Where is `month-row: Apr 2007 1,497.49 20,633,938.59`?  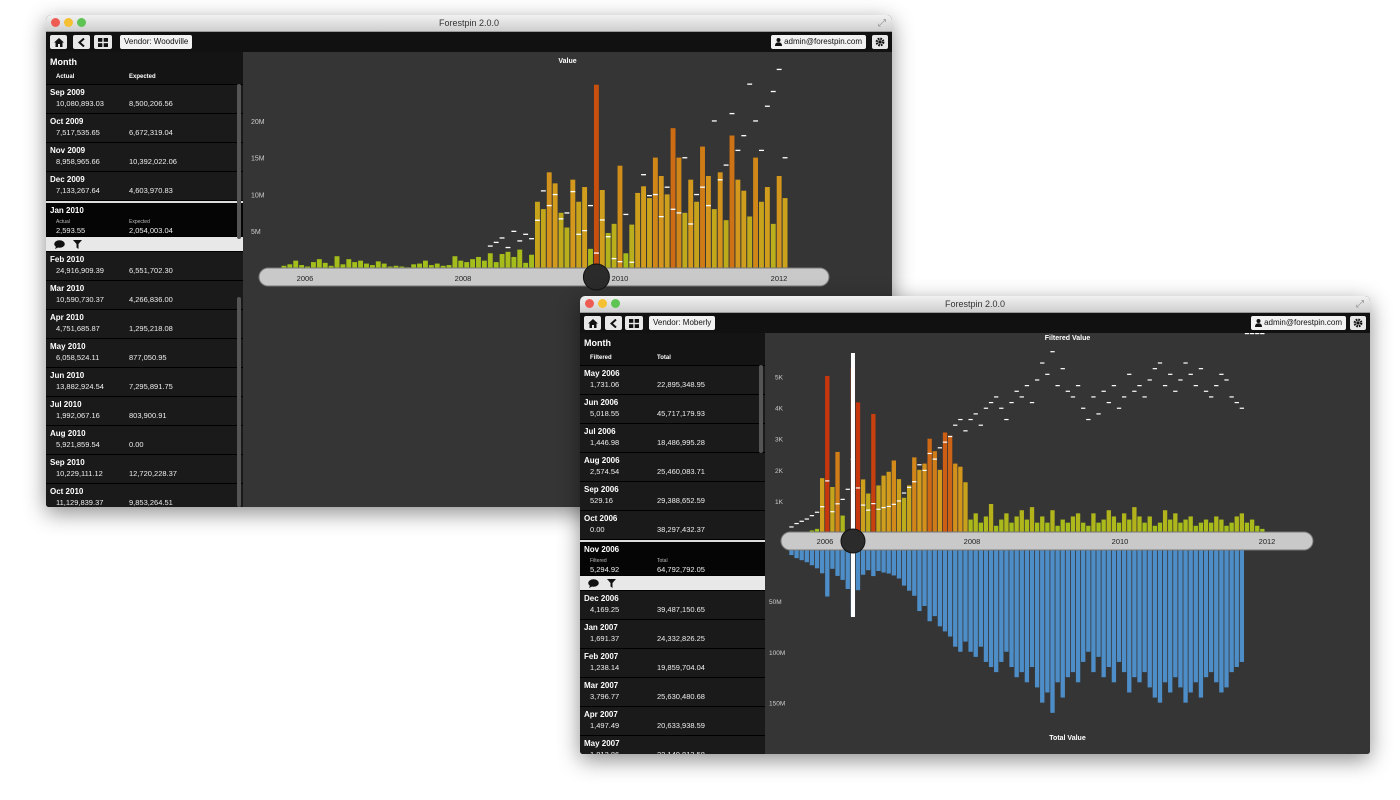 month-row: Apr 2007 1,497.49 20,633,938.59 is located at coordinates (672, 721).